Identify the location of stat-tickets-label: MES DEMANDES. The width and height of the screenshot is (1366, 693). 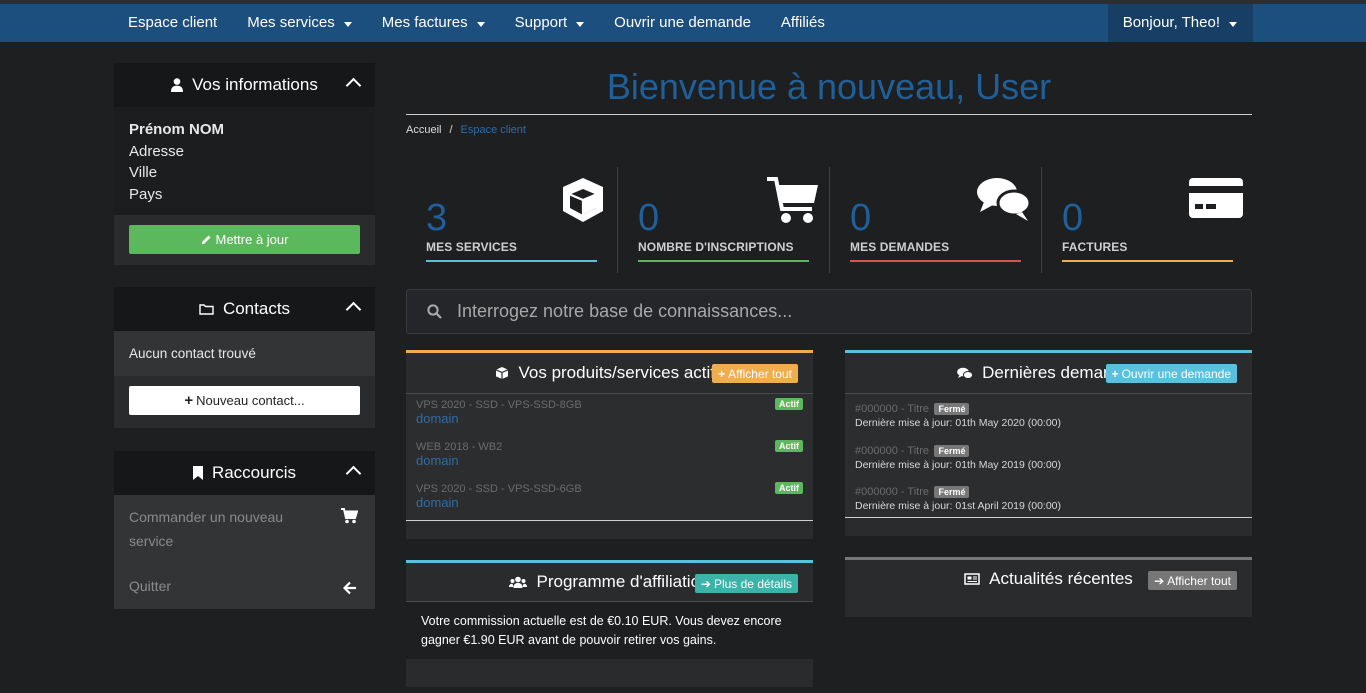
(900, 247).